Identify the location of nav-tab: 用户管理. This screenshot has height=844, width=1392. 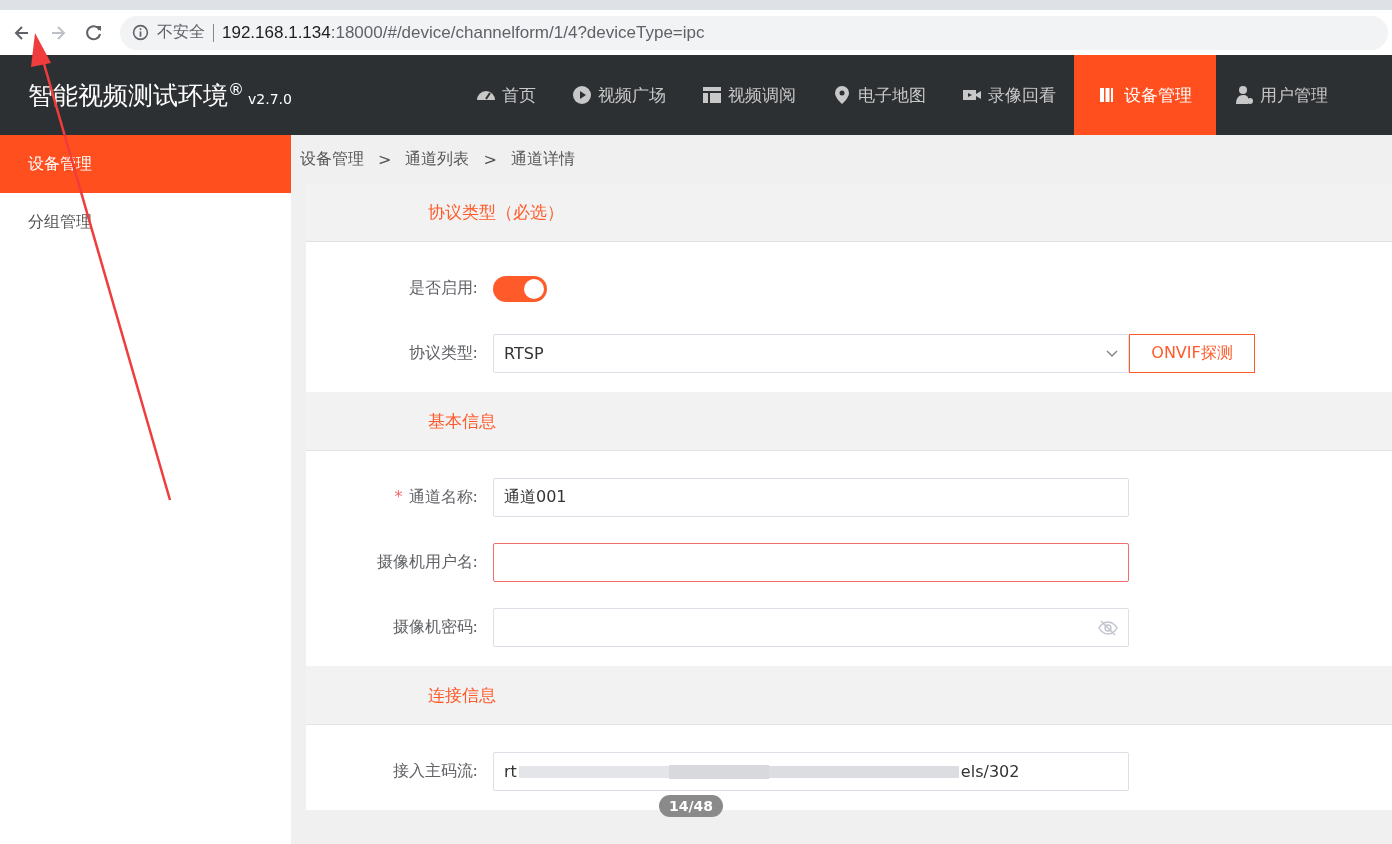
(1281, 95).